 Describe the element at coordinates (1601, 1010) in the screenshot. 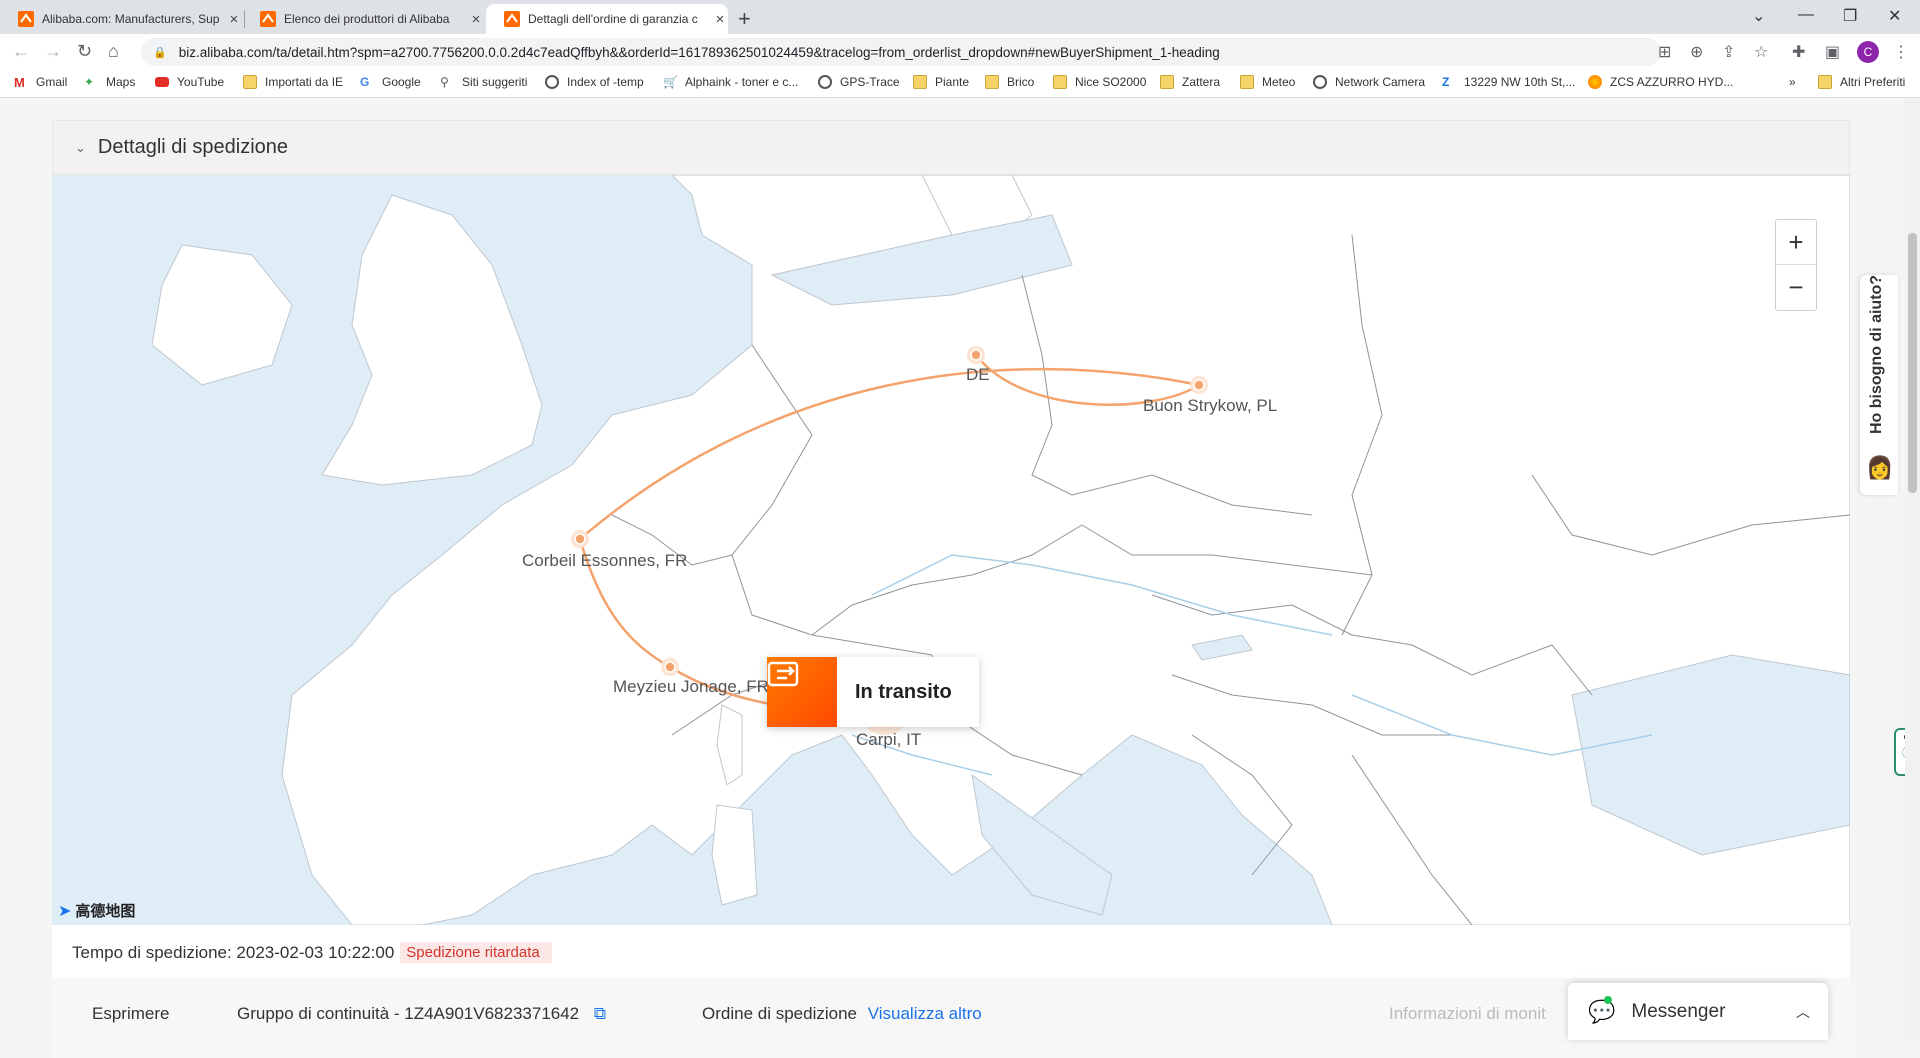

I see `chat-icon: 💬` at that location.